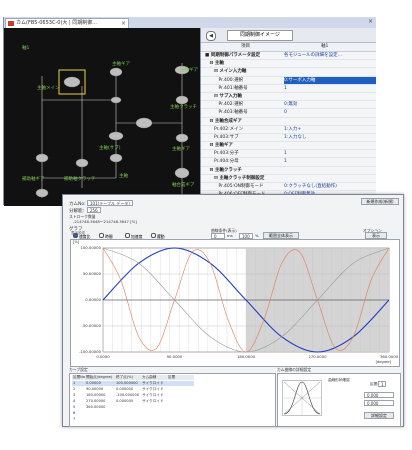 The height and width of the screenshot is (450, 412). Describe the element at coordinates (370, 22) in the screenshot. I see `window-close-icon: ×` at that location.